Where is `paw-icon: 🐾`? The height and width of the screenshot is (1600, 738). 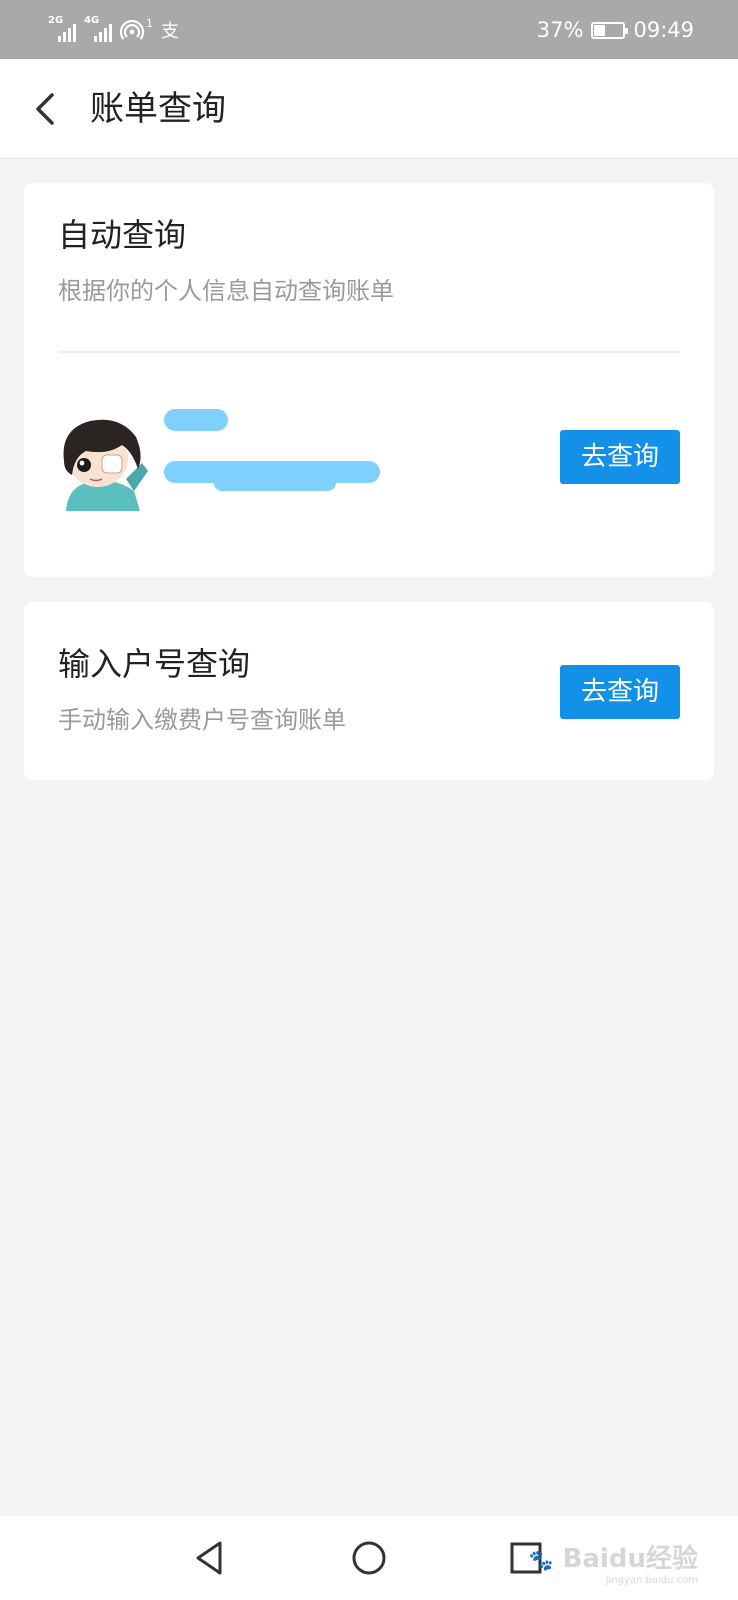
paw-icon: 🐾 is located at coordinates (541, 1560).